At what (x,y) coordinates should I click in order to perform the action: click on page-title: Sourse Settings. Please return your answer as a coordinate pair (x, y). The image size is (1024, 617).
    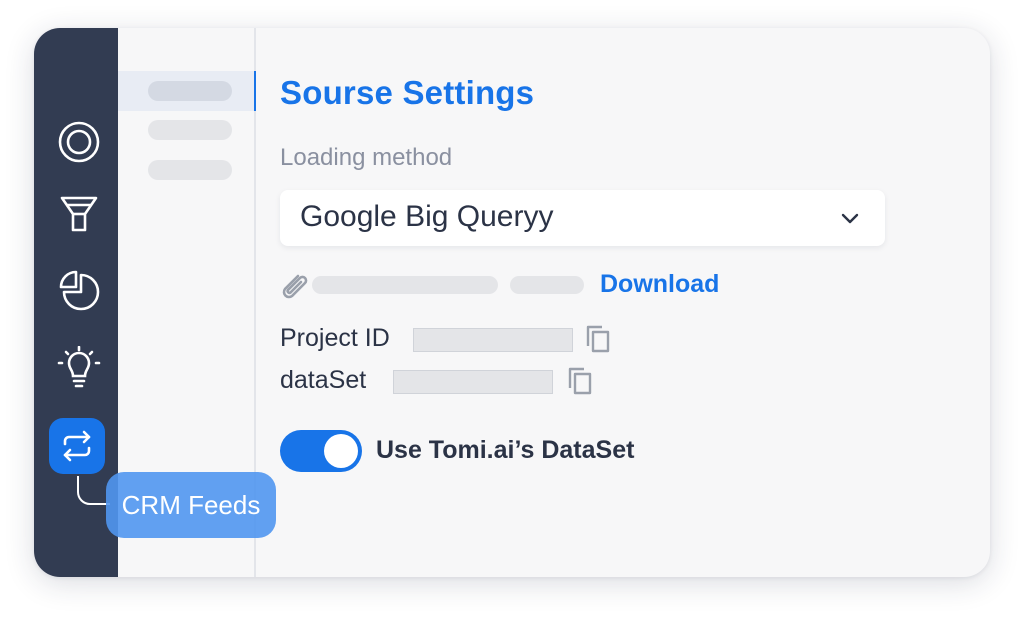
    Looking at the image, I should click on (407, 92).